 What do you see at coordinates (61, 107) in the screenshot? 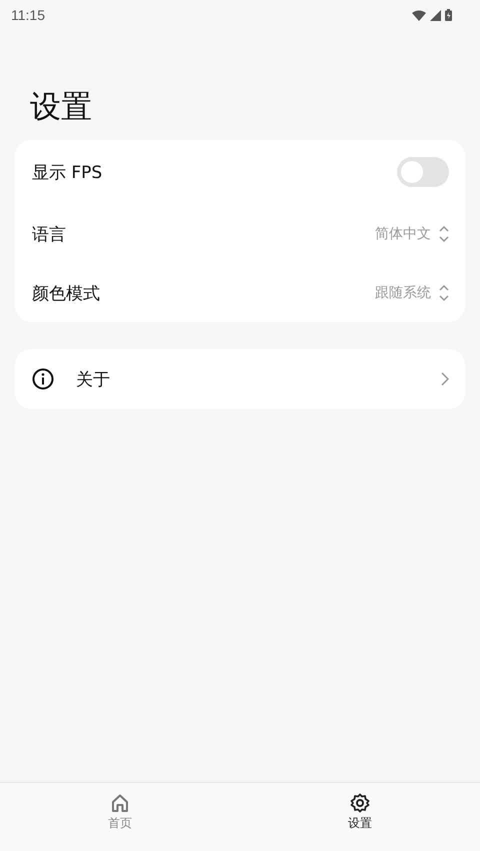
I see `page-title: 设置` at bounding box center [61, 107].